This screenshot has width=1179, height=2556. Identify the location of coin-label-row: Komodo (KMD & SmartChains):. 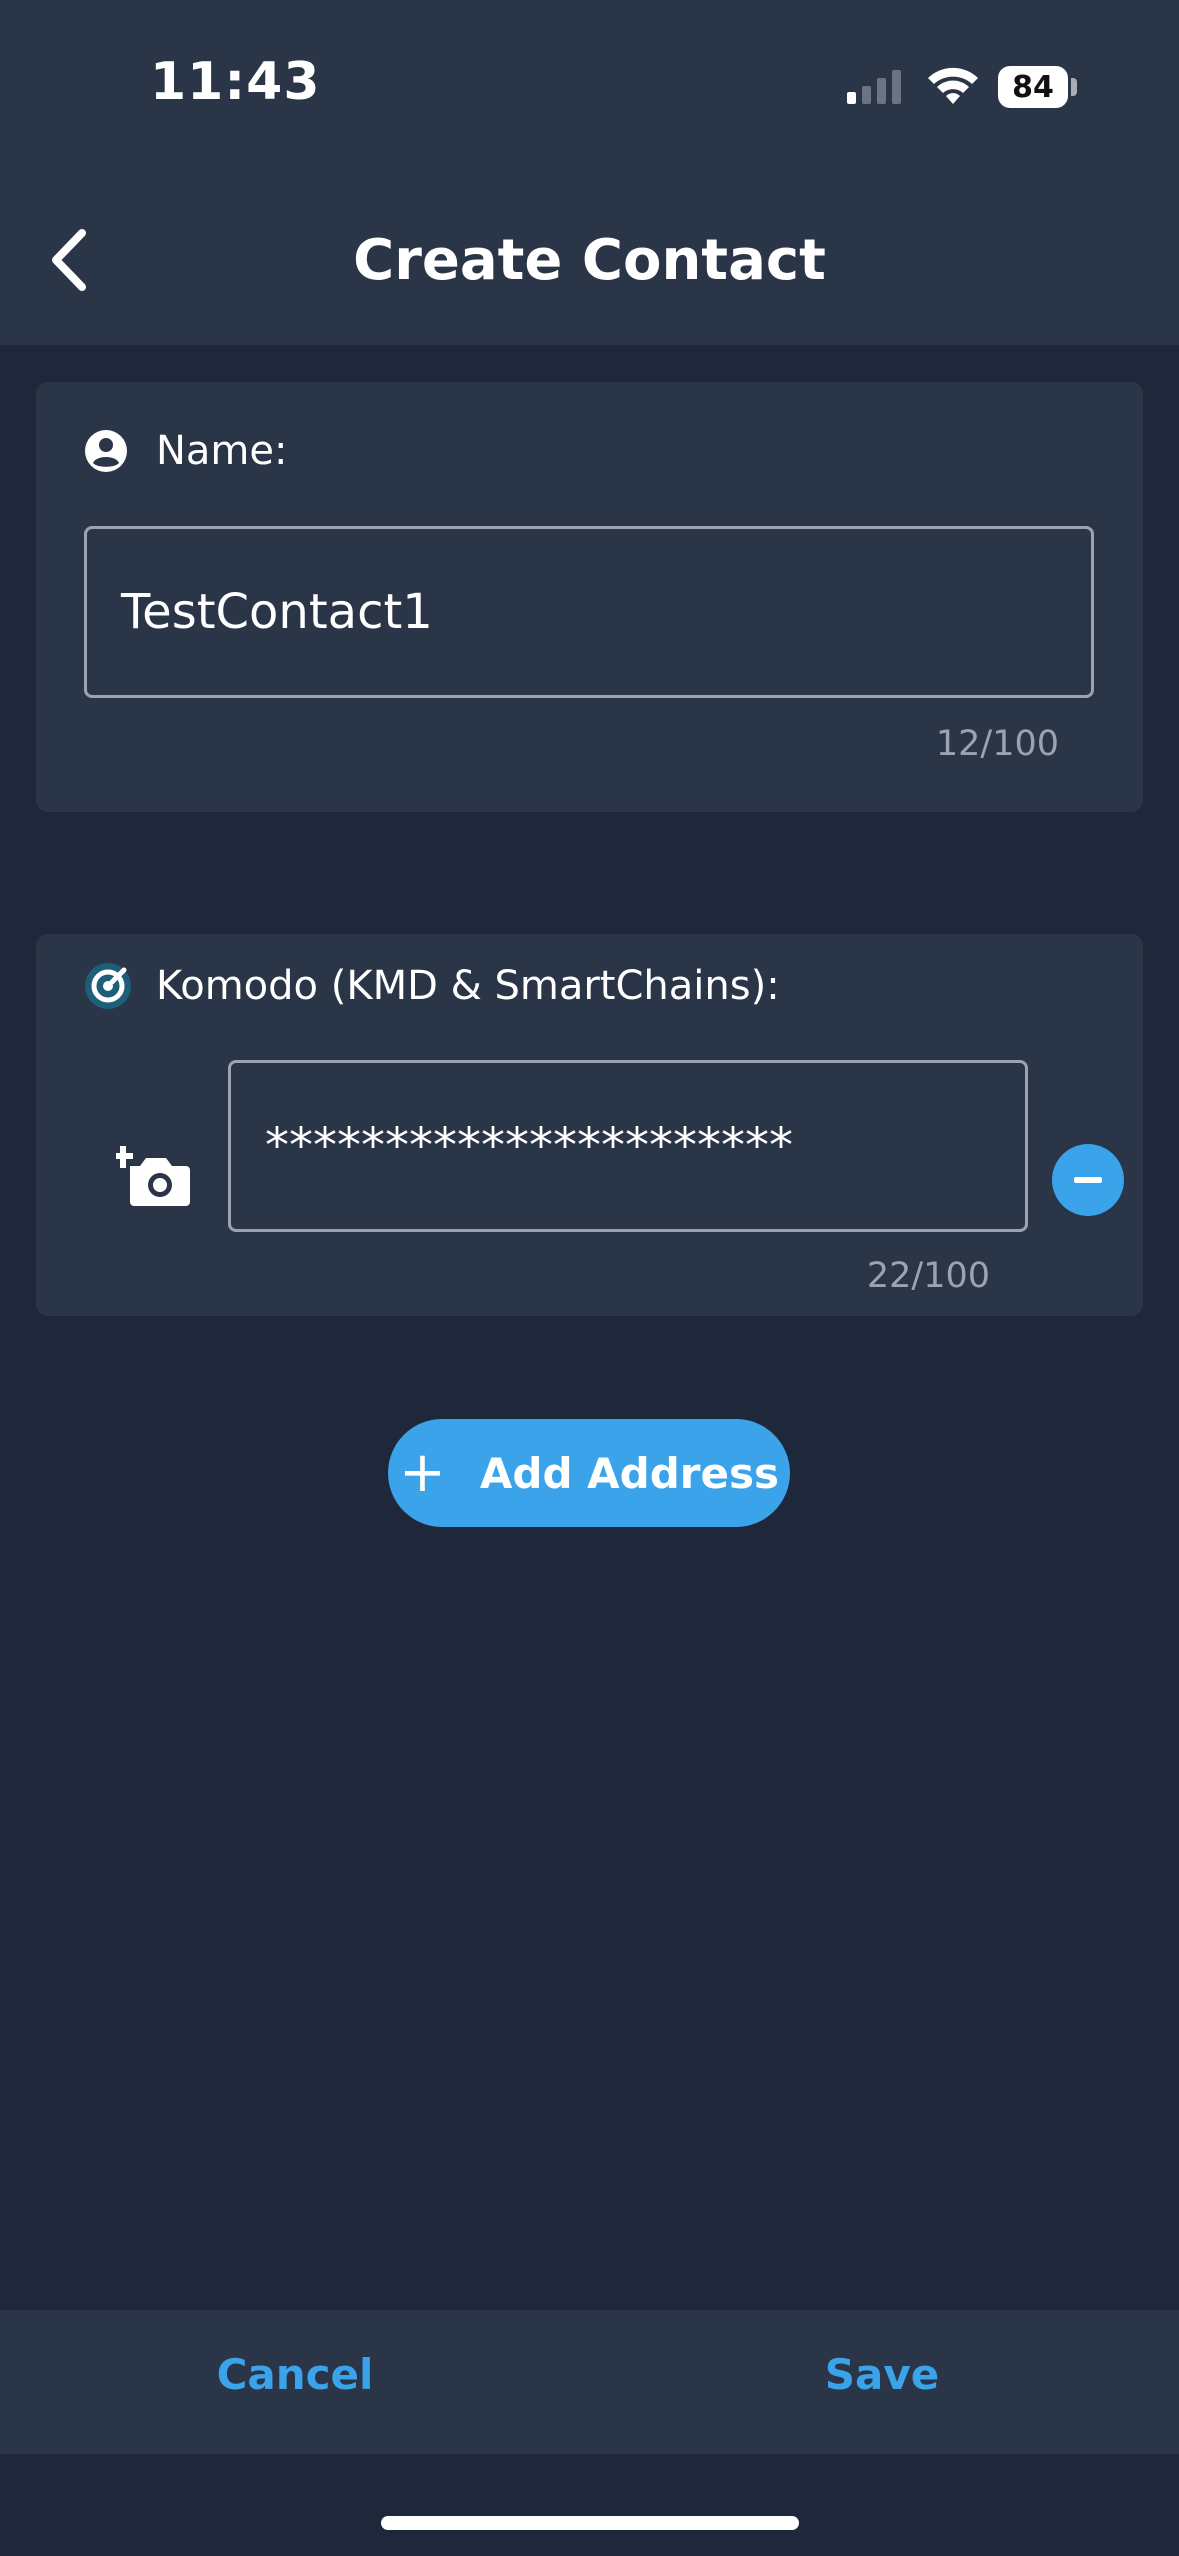
(432, 986).